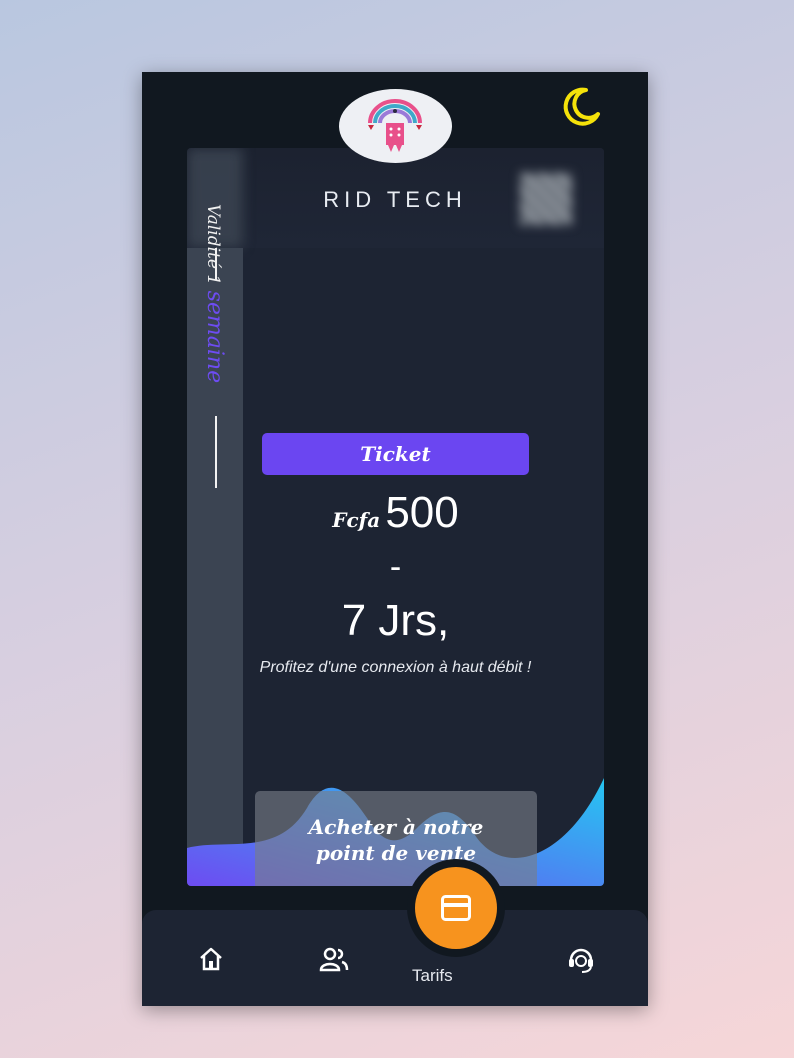 The width and height of the screenshot is (794, 1058). I want to click on buy-at-point-of-sale-button: Acheter à notre point de vente, so click(396, 838).